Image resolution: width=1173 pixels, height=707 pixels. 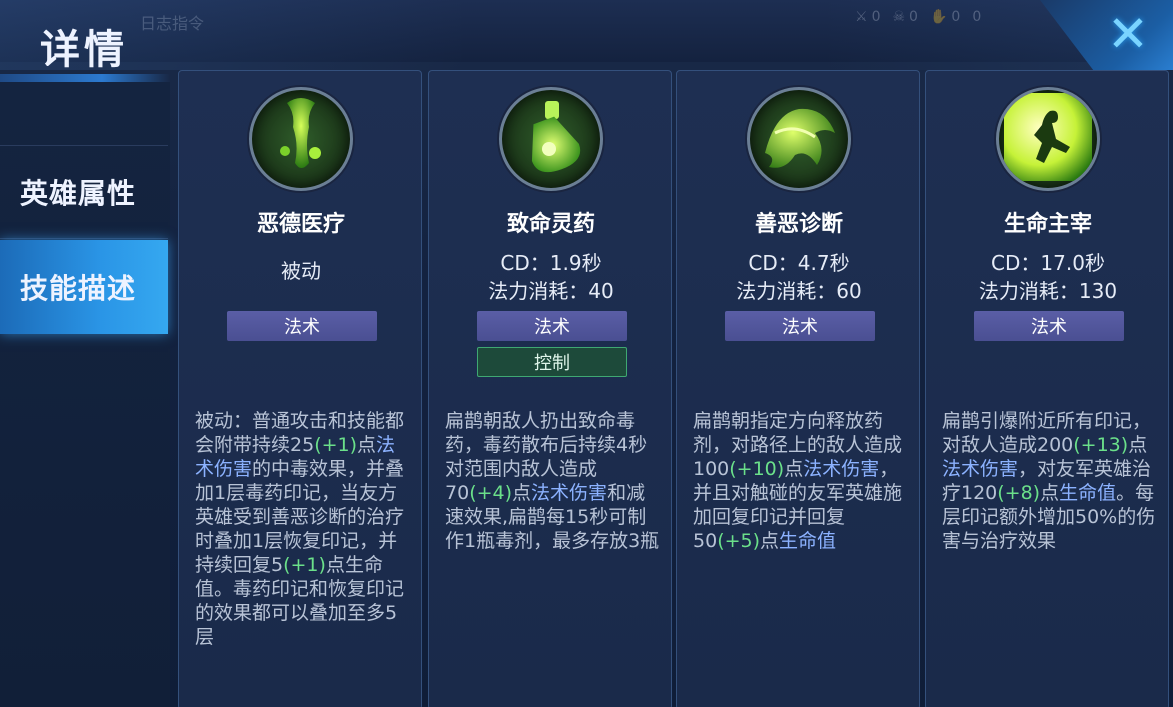 What do you see at coordinates (85, 78) in the screenshot?
I see `title-accent-bar` at bounding box center [85, 78].